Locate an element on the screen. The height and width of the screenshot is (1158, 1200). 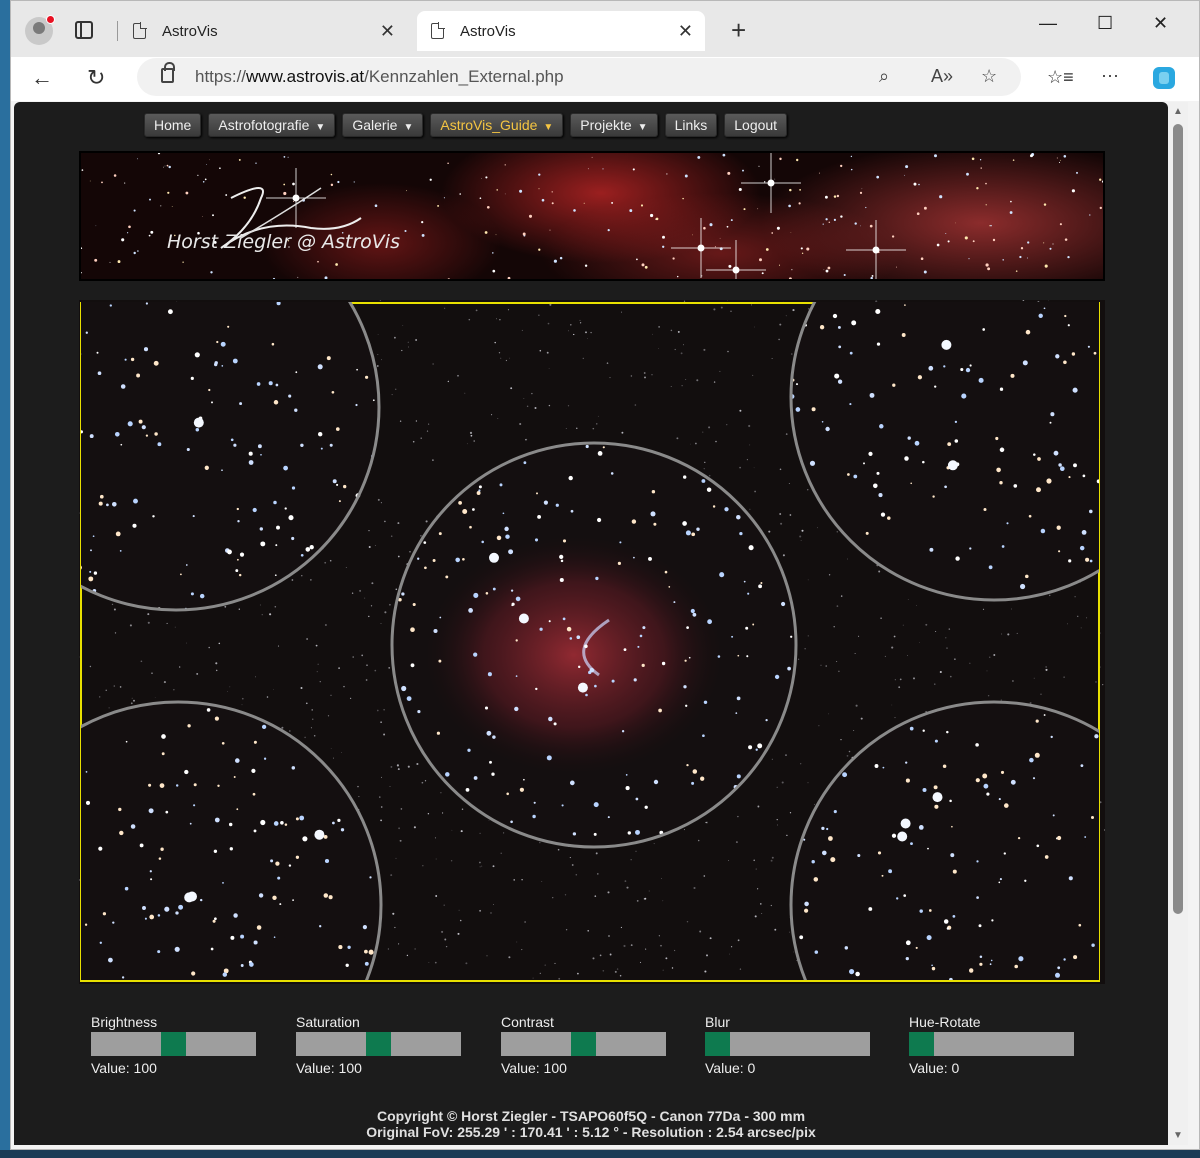
control-label: Brightness is located at coordinates (124, 1022).